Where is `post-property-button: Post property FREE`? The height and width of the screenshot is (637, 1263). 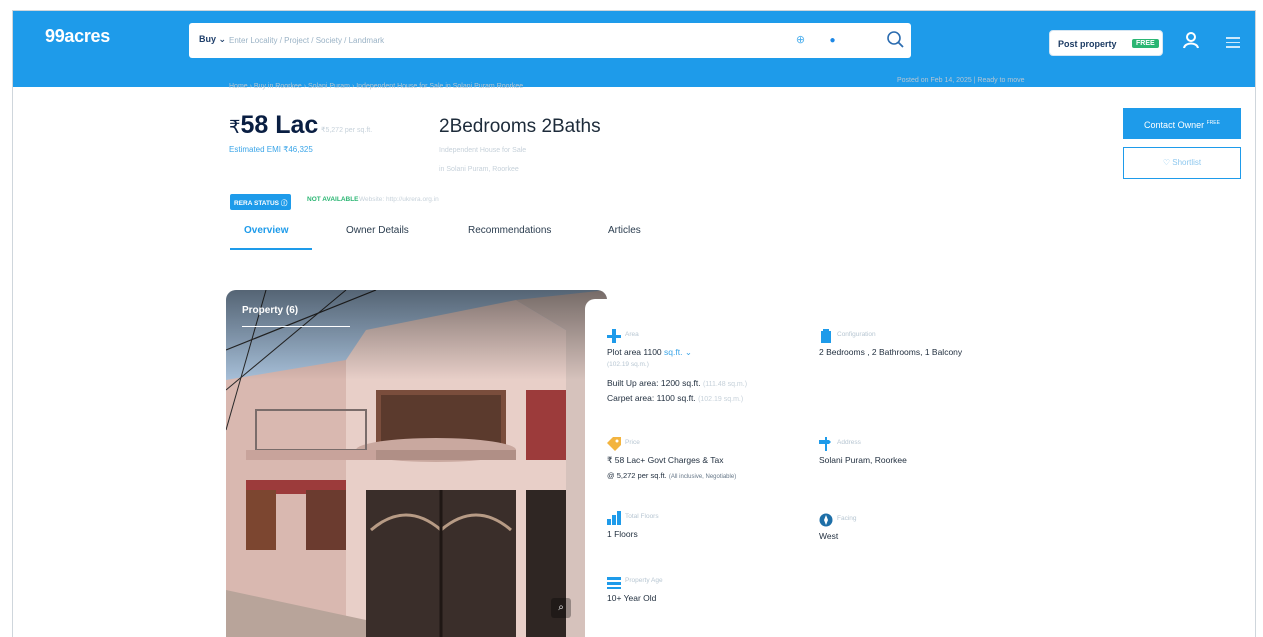
post-property-button: Post property FREE is located at coordinates (1106, 43).